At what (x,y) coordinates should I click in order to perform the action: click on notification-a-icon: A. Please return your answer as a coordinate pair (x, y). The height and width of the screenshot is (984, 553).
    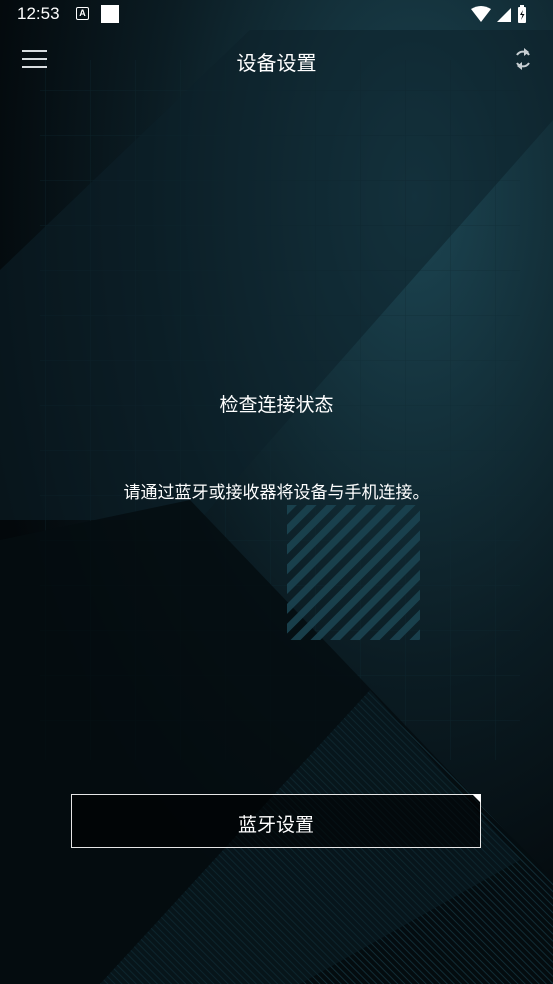
    Looking at the image, I should click on (82, 13).